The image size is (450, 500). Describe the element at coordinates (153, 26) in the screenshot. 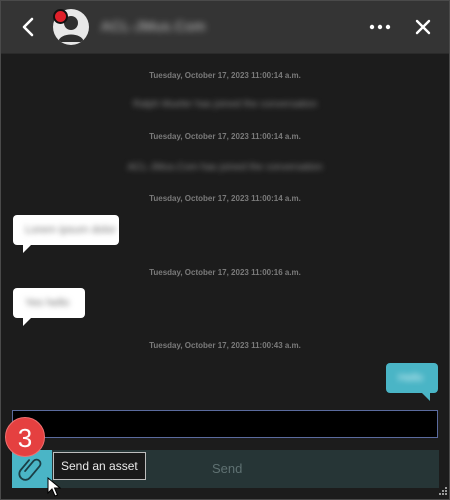

I see `contact-name: ACL-JMus.Com` at that location.